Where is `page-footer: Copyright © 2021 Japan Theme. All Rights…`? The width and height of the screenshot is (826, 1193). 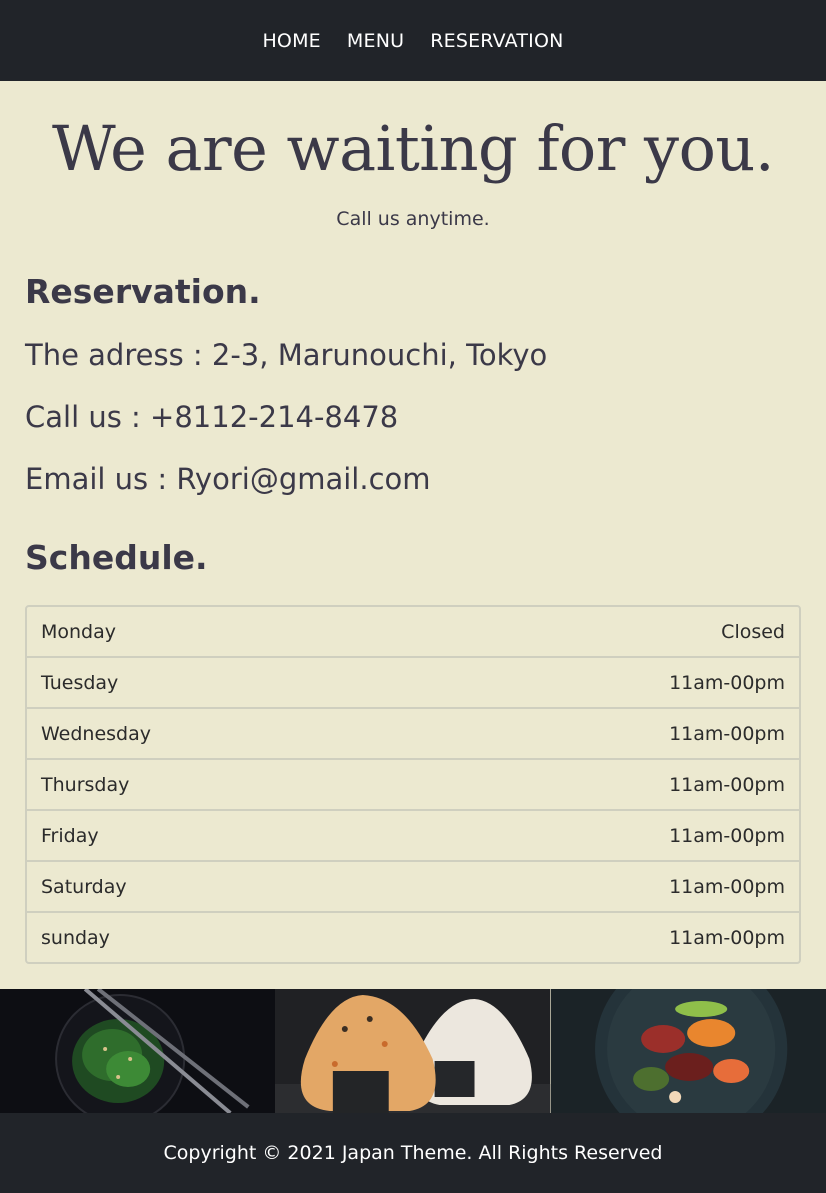
page-footer: Copyright © 2021 Japan Theme. All Rights… is located at coordinates (413, 1153).